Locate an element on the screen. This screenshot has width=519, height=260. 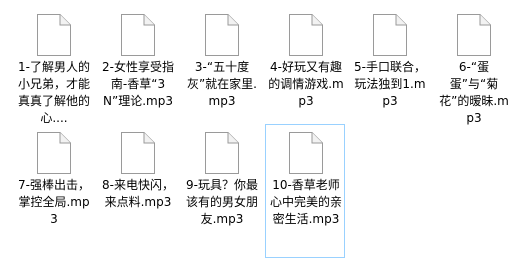
file-item: 10-香草老师心中完美的亲密生活.mp3 is located at coordinates (305, 191).